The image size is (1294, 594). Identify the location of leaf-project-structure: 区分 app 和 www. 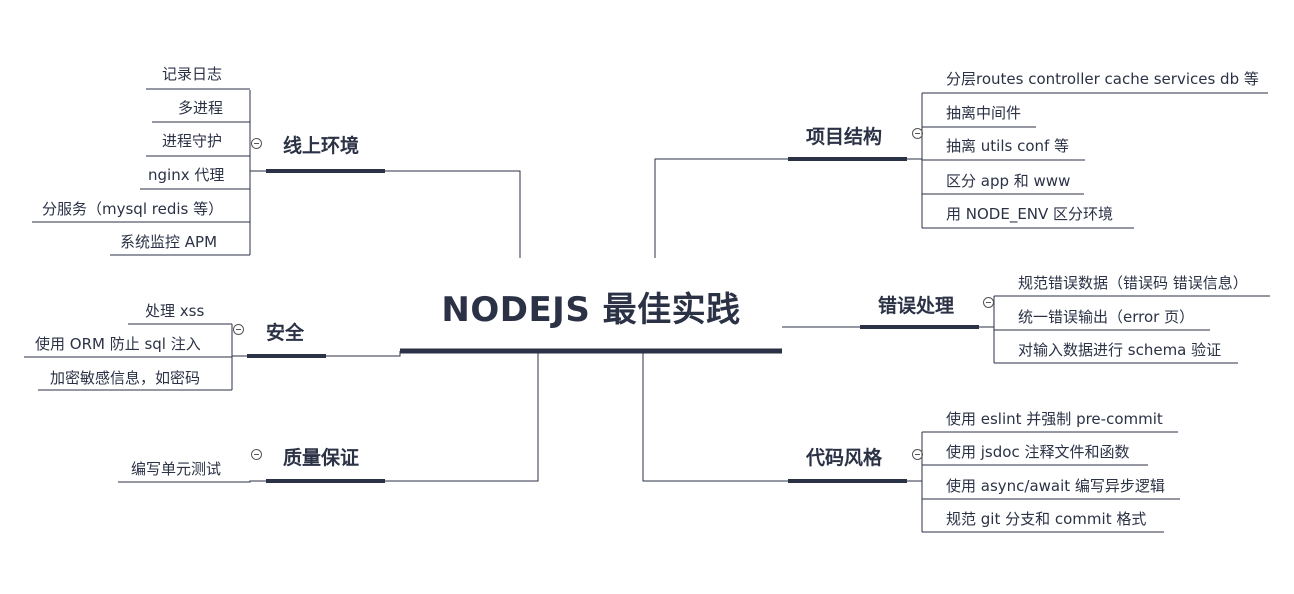
(1008, 180).